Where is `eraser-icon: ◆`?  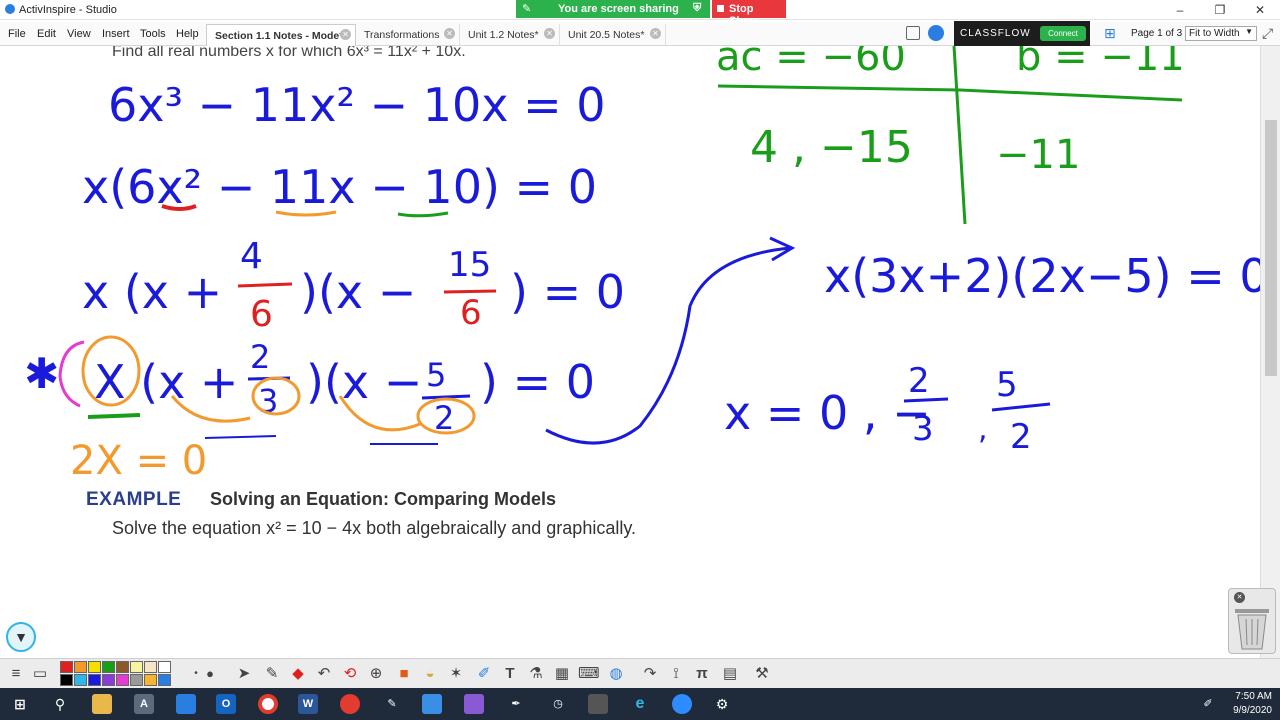
eraser-icon: ◆ is located at coordinates (298, 674).